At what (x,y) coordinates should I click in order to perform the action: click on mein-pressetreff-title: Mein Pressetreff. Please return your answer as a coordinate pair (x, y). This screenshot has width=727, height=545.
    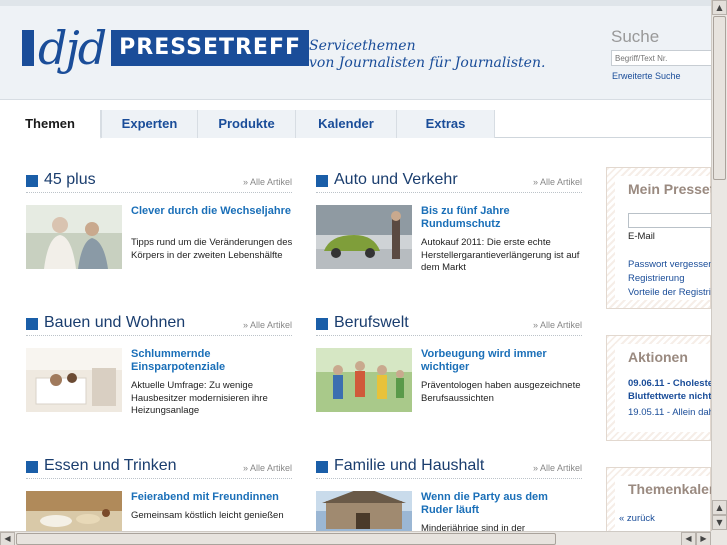
    Looking at the image, I should click on (669, 189).